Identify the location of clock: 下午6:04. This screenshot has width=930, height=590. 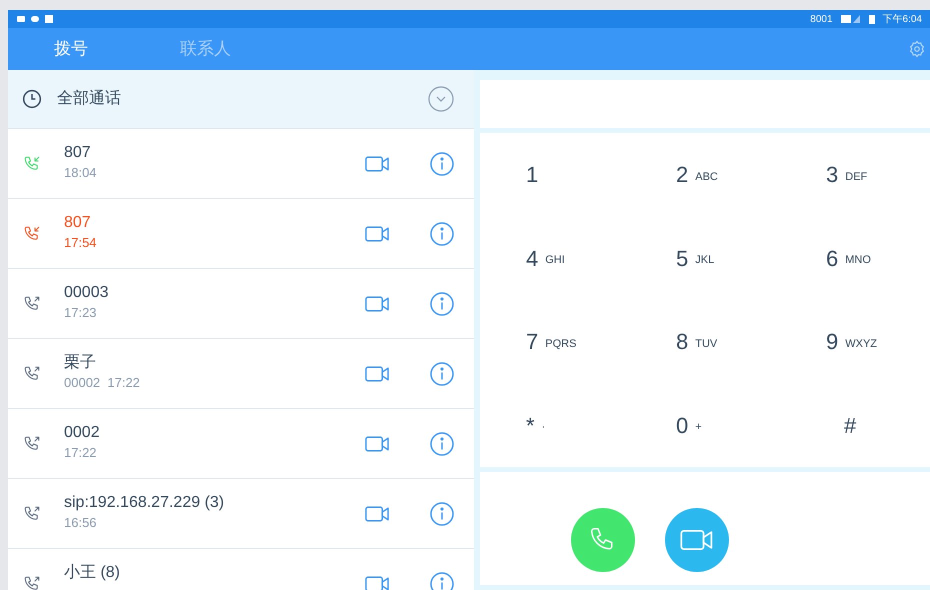
(902, 19).